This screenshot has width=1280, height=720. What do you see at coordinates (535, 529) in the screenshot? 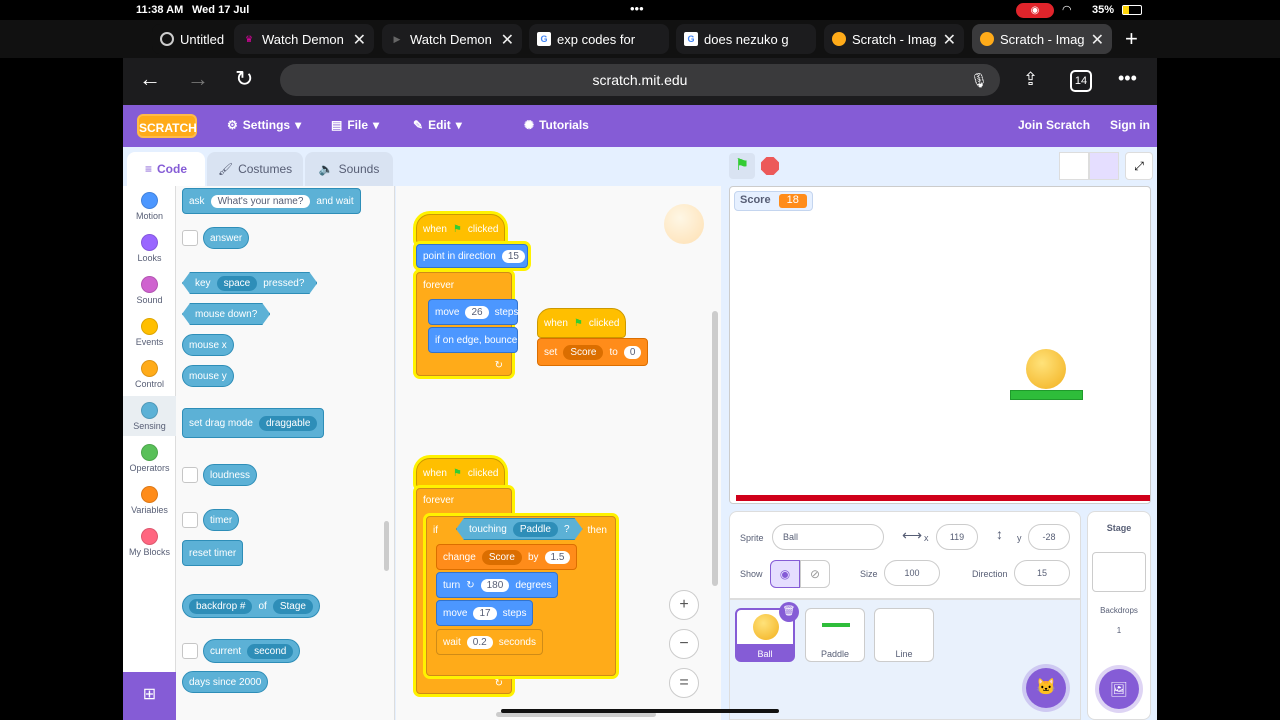
I see `touching-dropdown: Paddle` at bounding box center [535, 529].